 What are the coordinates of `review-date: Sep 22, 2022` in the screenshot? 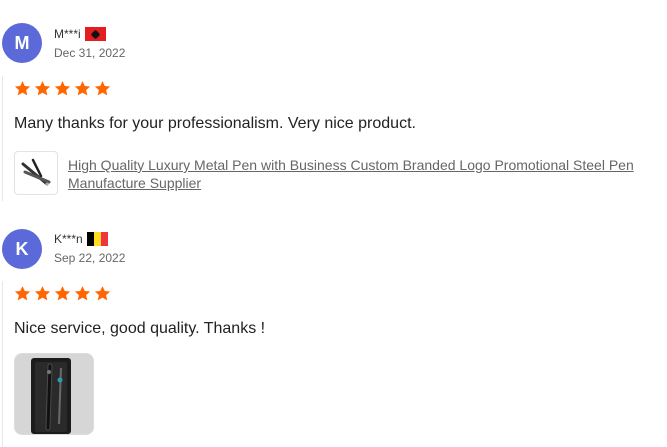 It's located at (90, 258).